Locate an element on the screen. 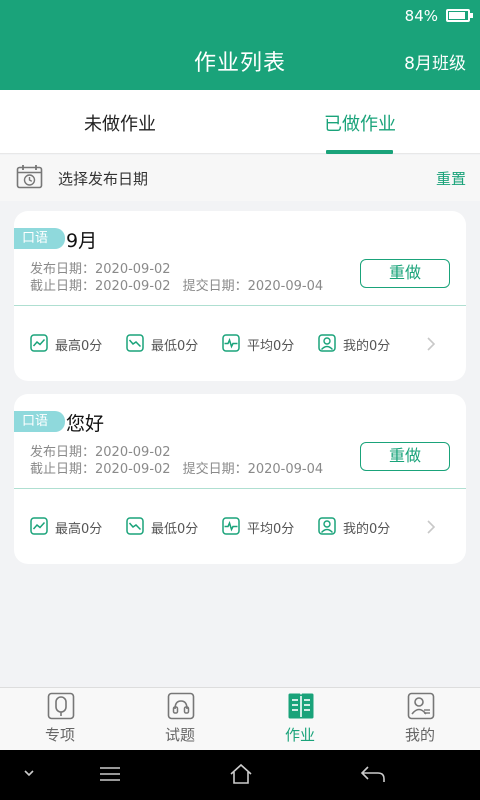 This screenshot has height=800, width=480. special-icon is located at coordinates (61, 706).